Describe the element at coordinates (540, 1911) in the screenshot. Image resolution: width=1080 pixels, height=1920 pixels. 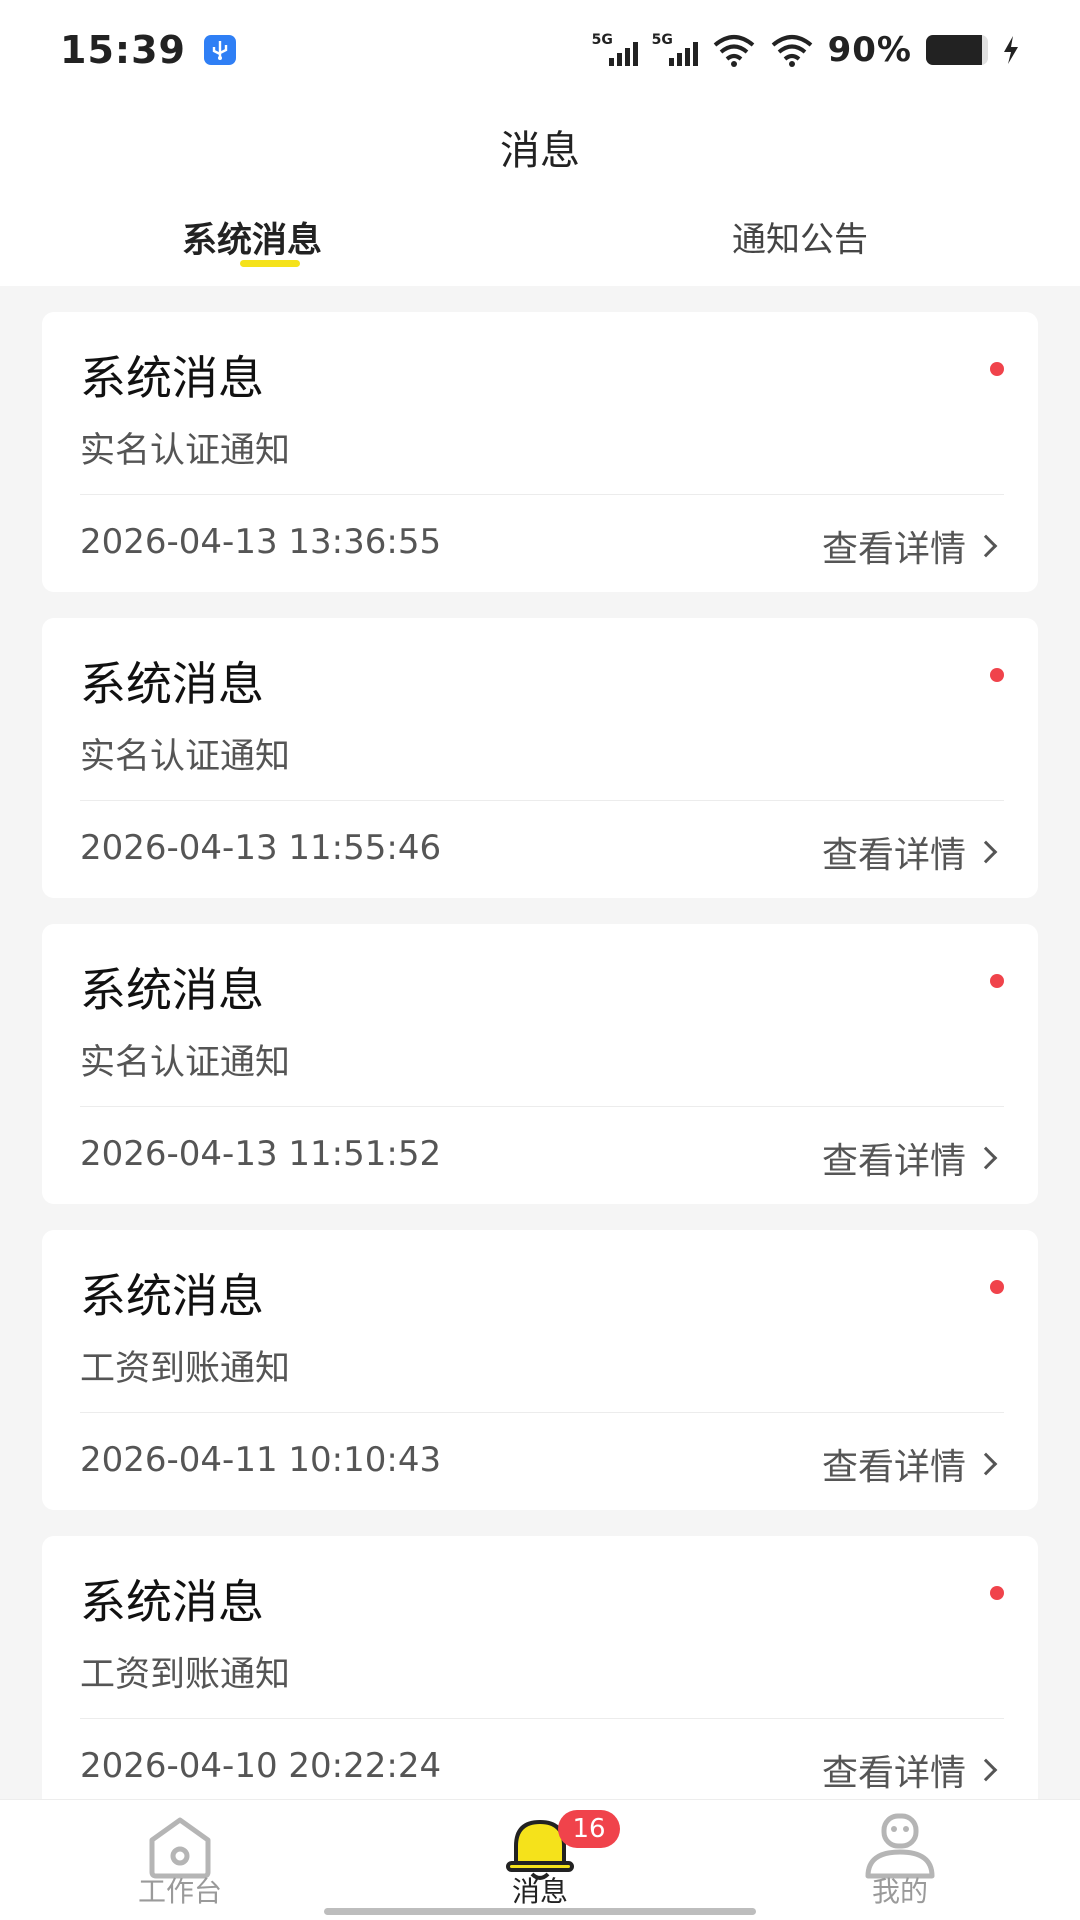
I see `home-indicator` at that location.